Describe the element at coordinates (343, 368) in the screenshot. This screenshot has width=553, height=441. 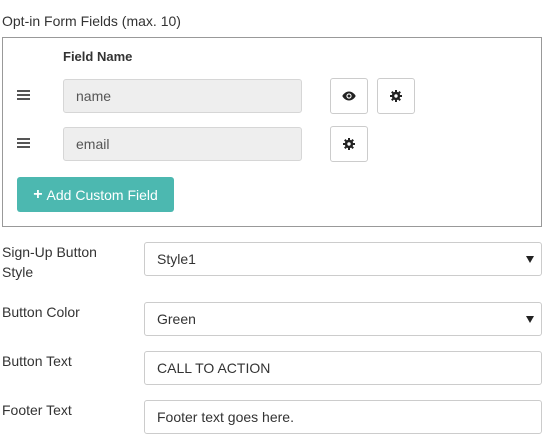
I see `button-text-input: CALL TO ACTION` at that location.